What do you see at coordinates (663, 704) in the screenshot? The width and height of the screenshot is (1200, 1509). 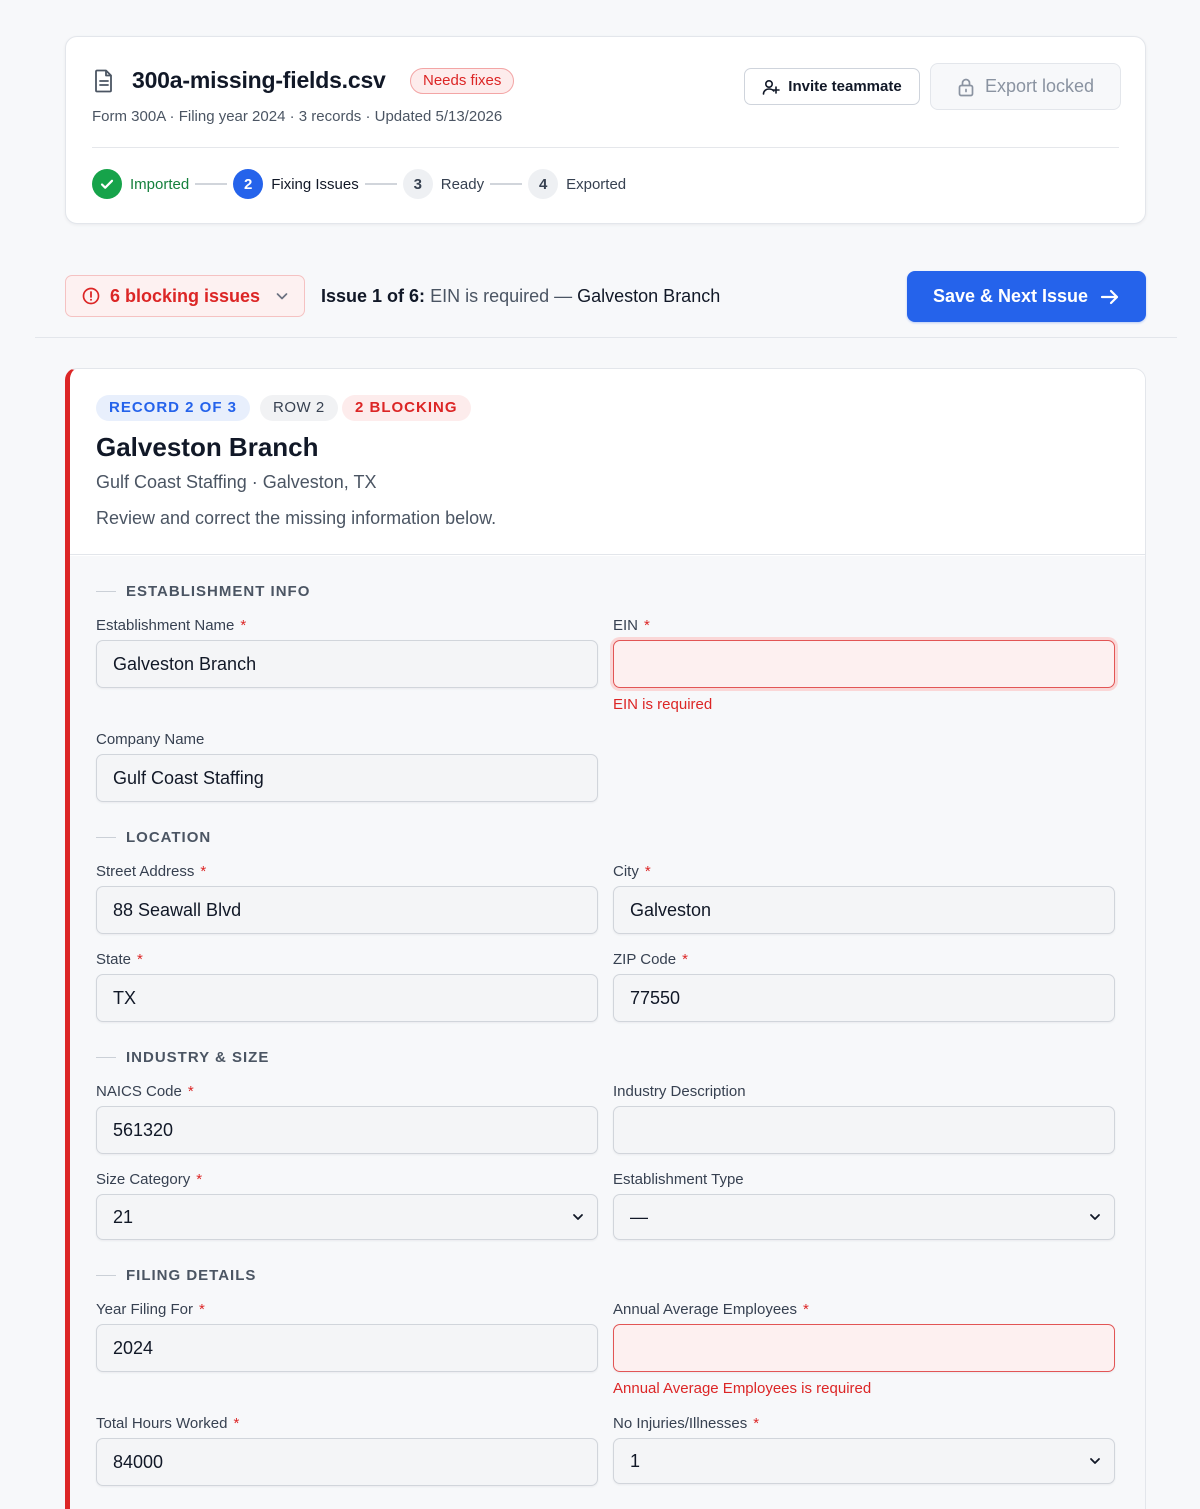 I see `ein-error: EIN is required` at bounding box center [663, 704].